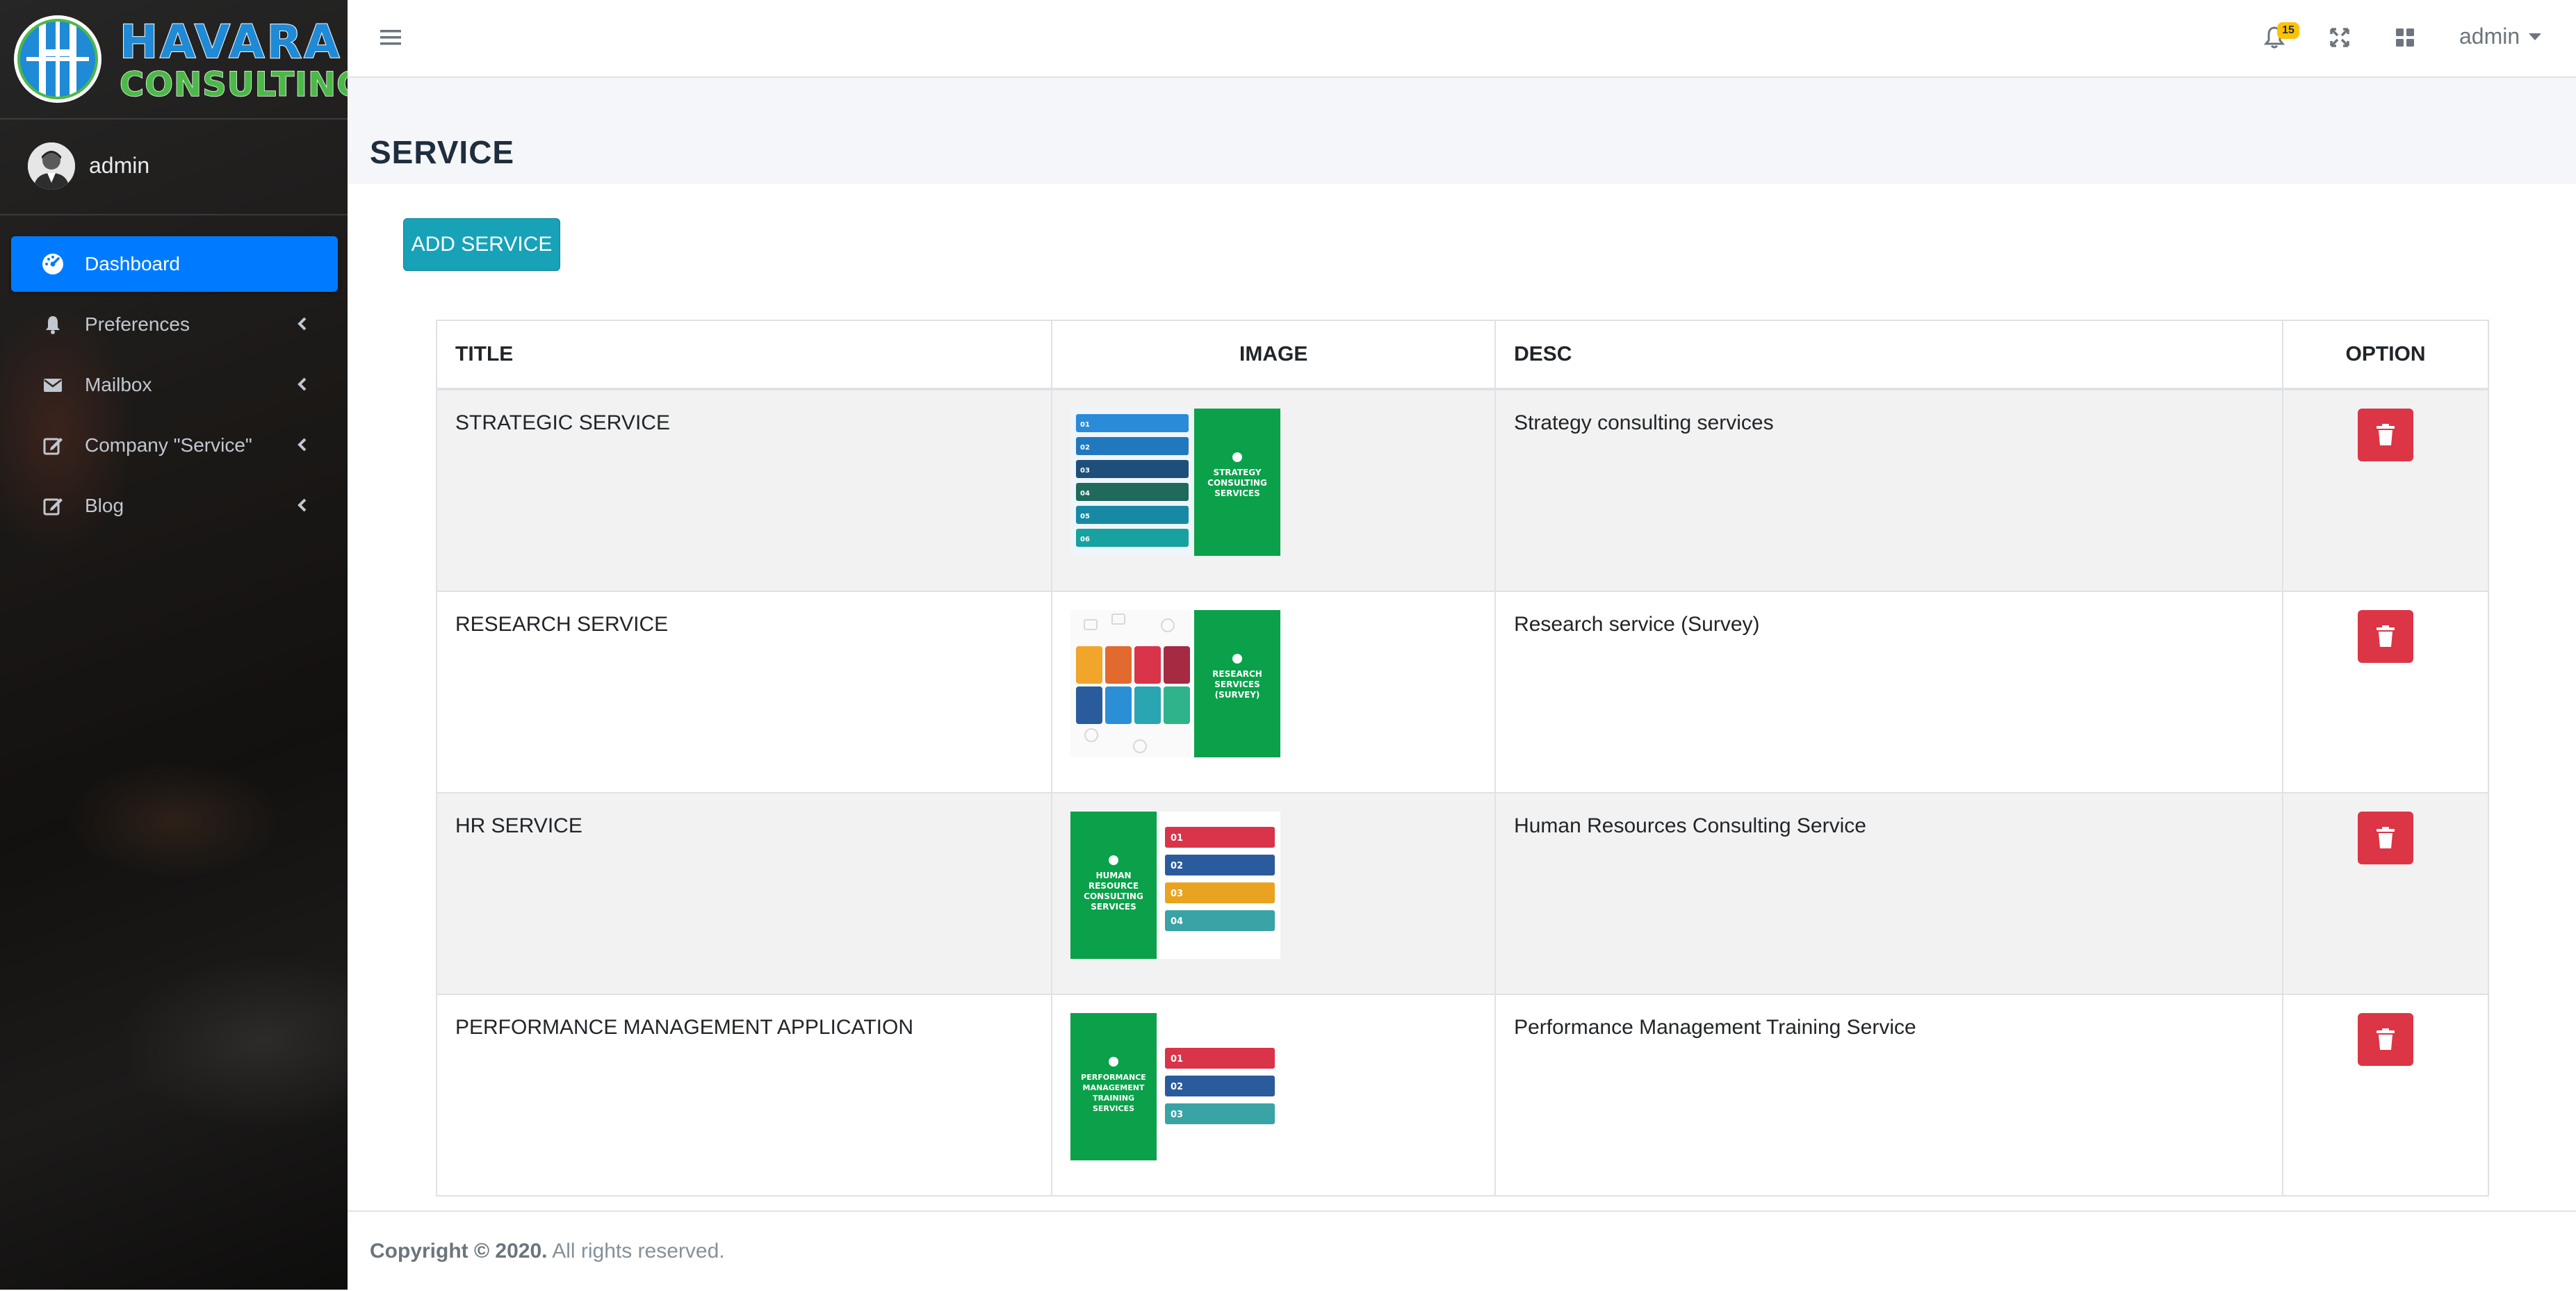 This screenshot has height=1291, width=2576. What do you see at coordinates (2535, 36) in the screenshot?
I see `caret-down-icon` at bounding box center [2535, 36].